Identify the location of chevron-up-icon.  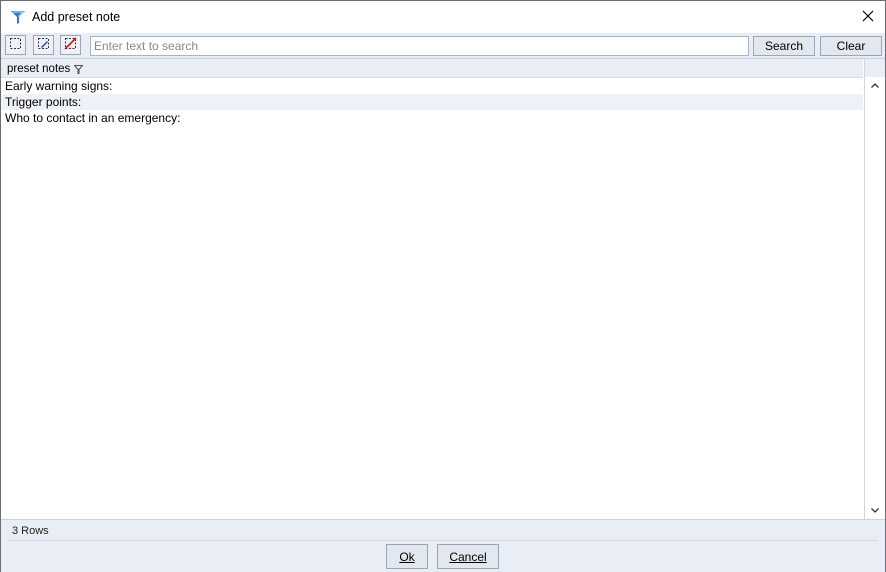
(875, 87).